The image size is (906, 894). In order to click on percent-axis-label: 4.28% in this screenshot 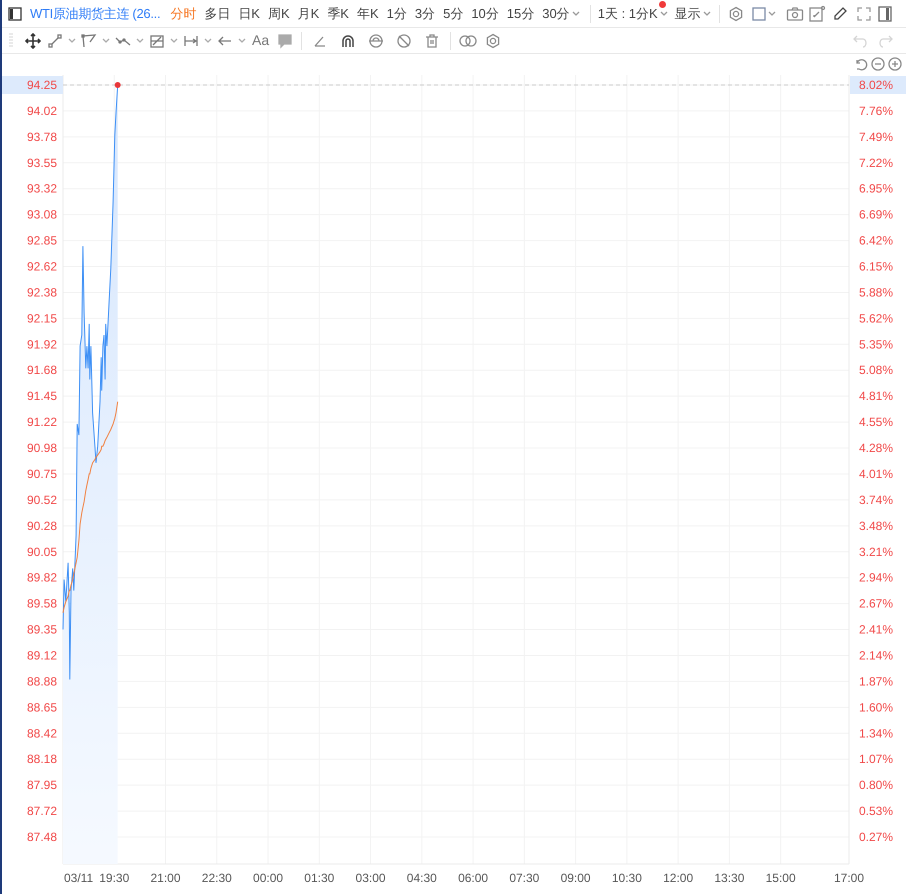, I will do `click(876, 448)`.